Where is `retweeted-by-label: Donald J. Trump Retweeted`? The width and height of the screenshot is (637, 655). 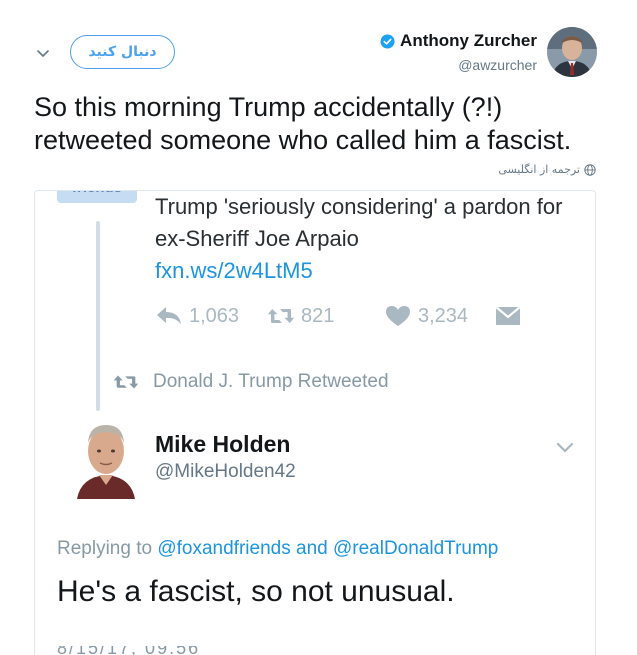
retweeted-by-label: Donald J. Trump Retweeted is located at coordinates (271, 381).